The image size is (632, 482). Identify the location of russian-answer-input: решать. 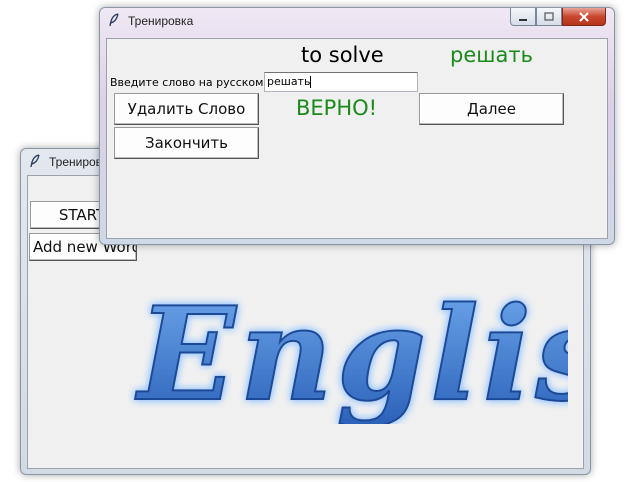
(341, 82).